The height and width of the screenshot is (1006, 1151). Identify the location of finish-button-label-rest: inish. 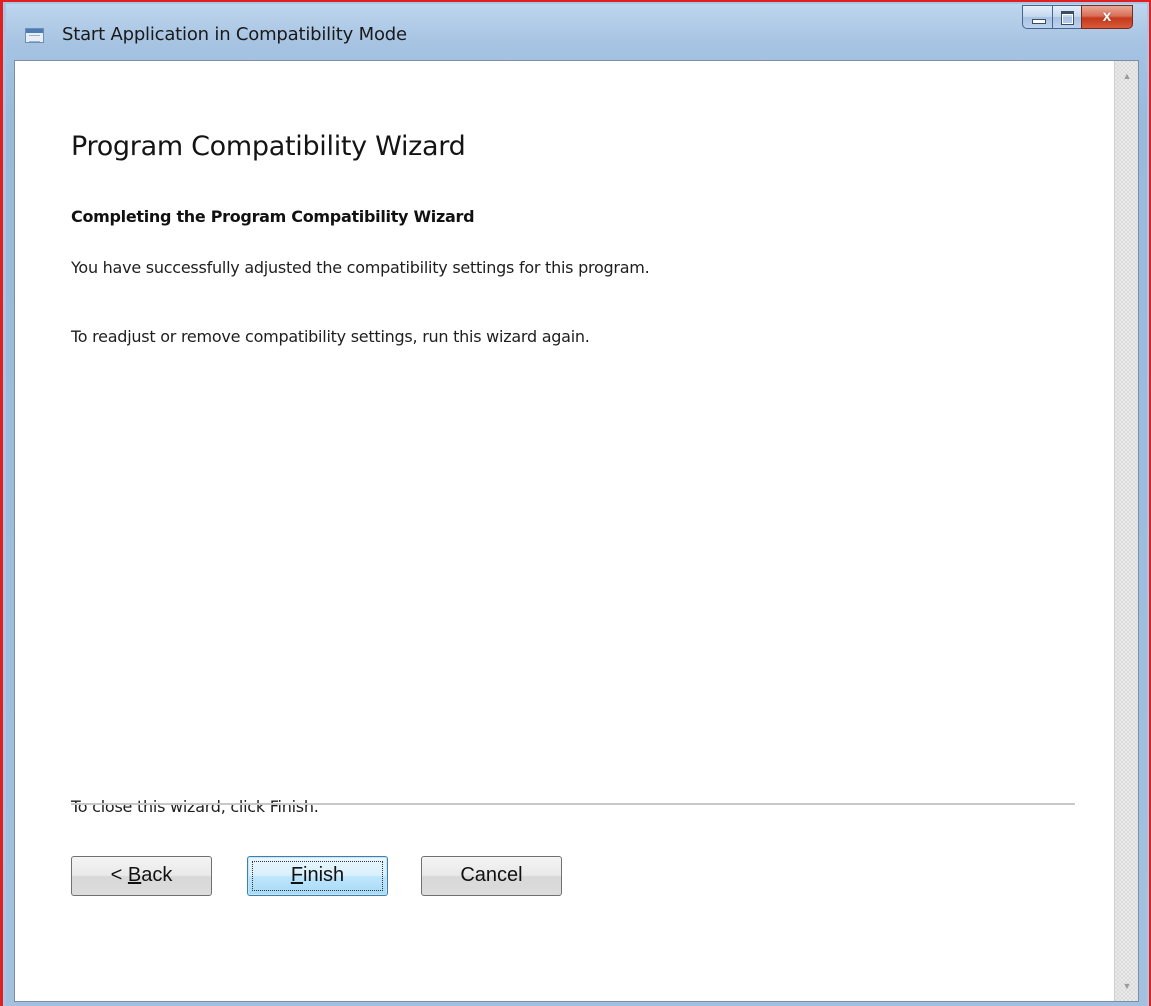
(324, 875).